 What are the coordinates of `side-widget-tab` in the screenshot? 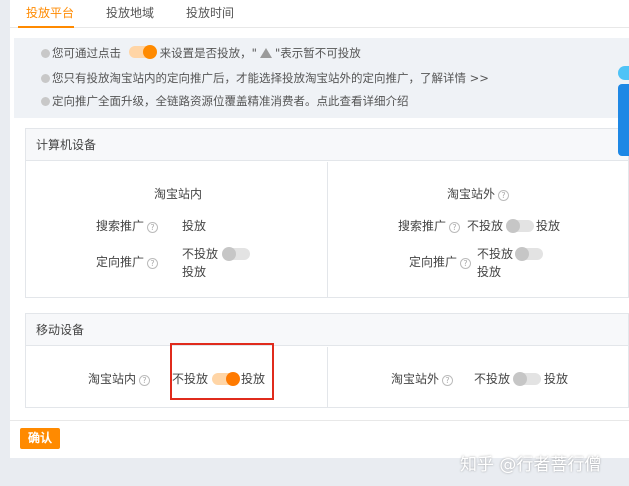 It's located at (623, 120).